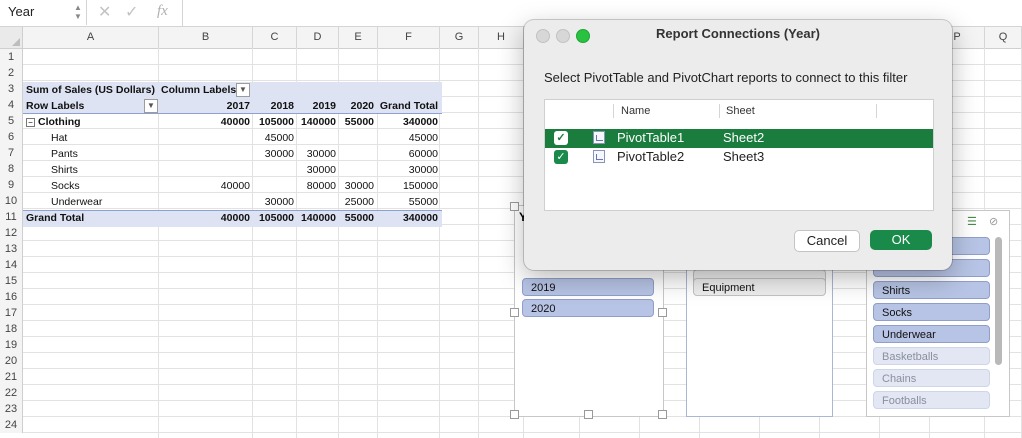  I want to click on pivot-item-label: Underwear, so click(76, 202).